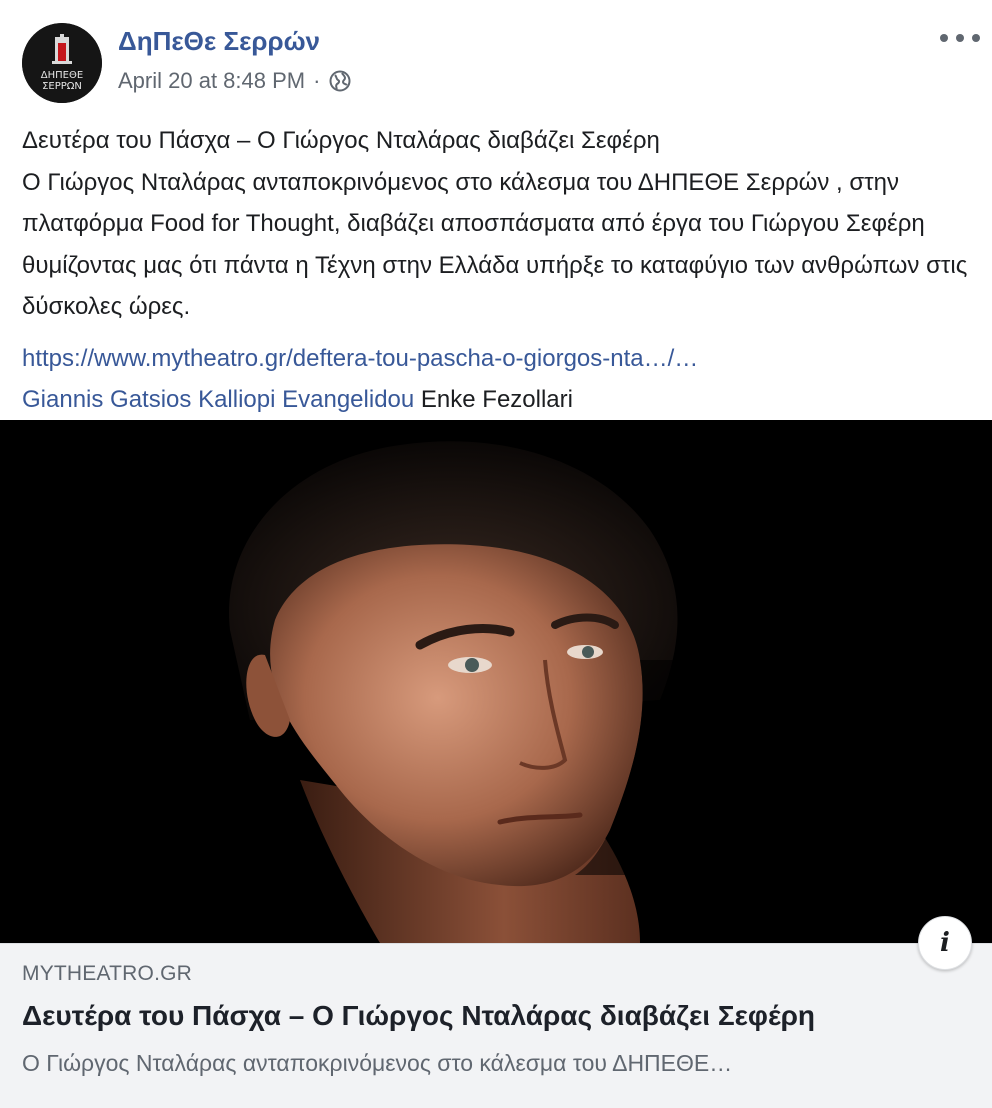  Describe the element at coordinates (62, 86) in the screenshot. I see `avatar-line2: ΣΕΡΡΩΝ` at that location.